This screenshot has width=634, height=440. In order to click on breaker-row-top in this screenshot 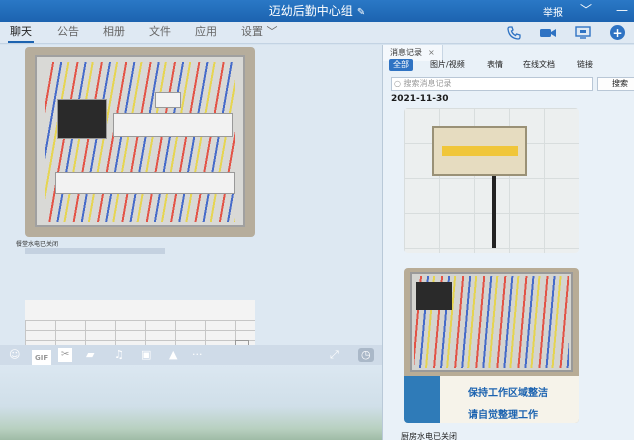, I will do `click(173, 125)`.